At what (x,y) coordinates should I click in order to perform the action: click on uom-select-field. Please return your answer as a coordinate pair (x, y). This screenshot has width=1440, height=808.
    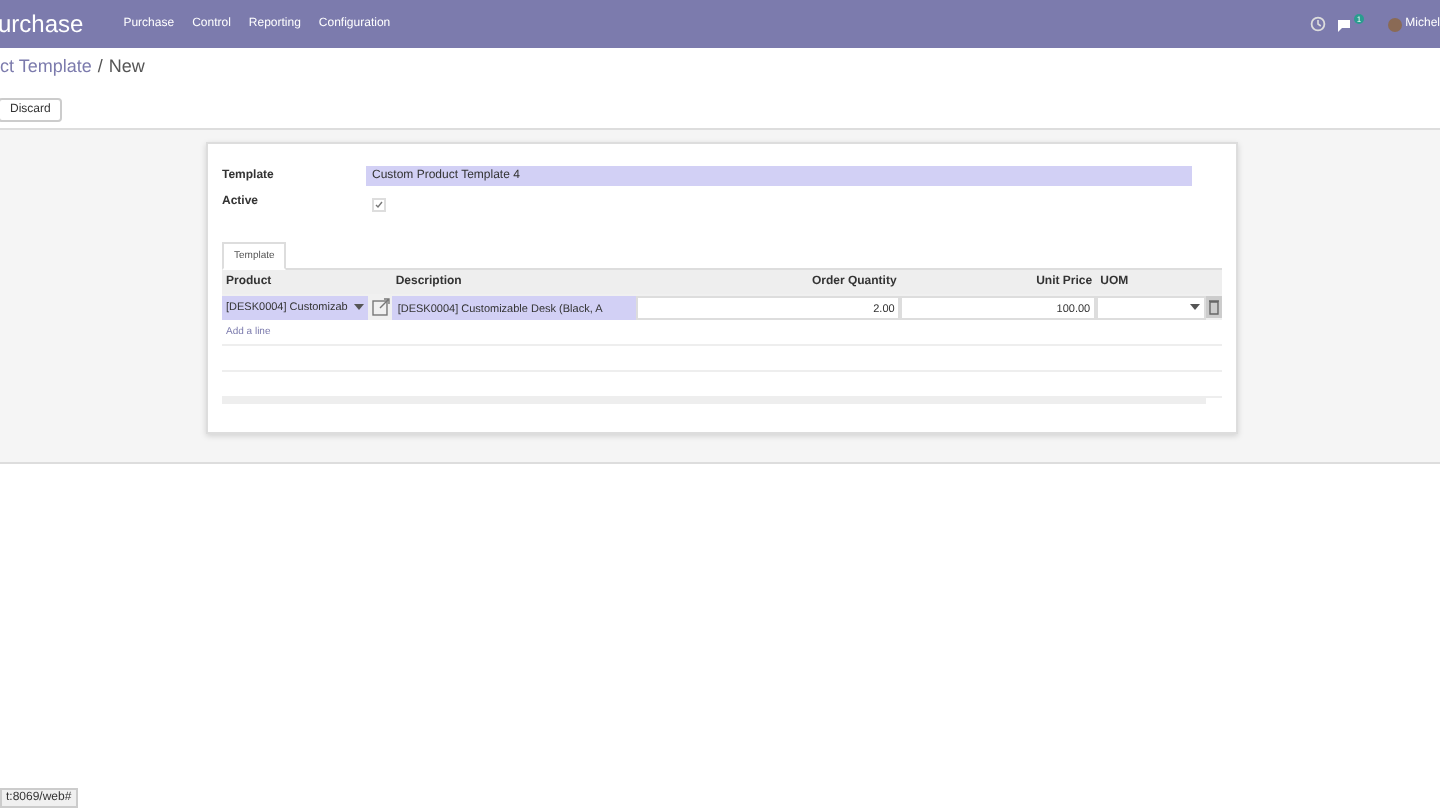
    Looking at the image, I should click on (1151, 307).